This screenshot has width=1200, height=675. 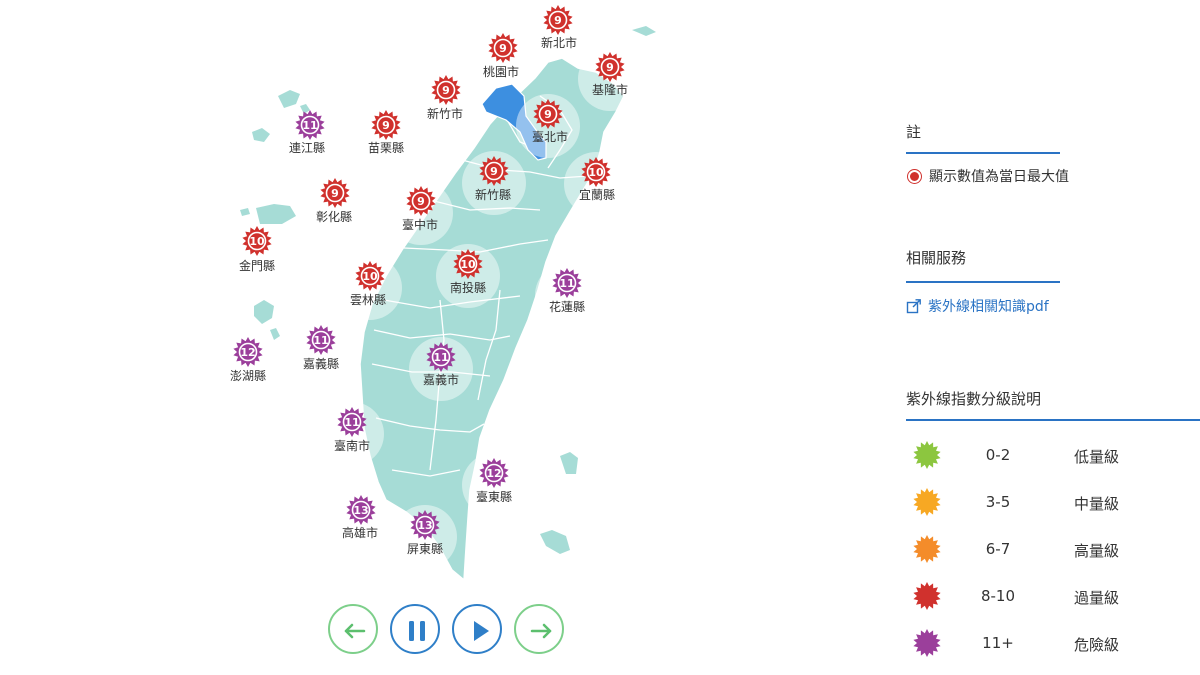 I want to click on uv-marker: 9 苗栗縣, so click(x=386, y=132).